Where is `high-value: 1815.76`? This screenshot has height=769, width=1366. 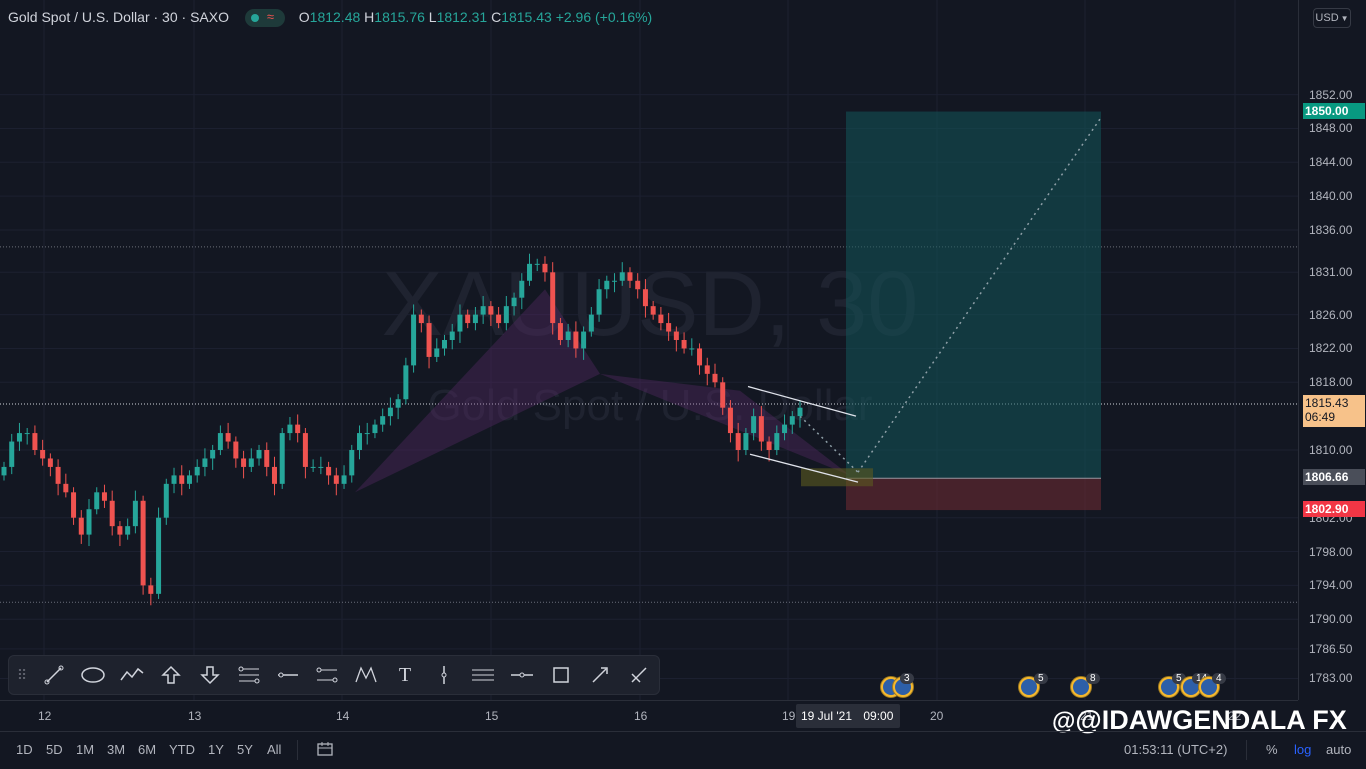 high-value: 1815.76 is located at coordinates (399, 17).